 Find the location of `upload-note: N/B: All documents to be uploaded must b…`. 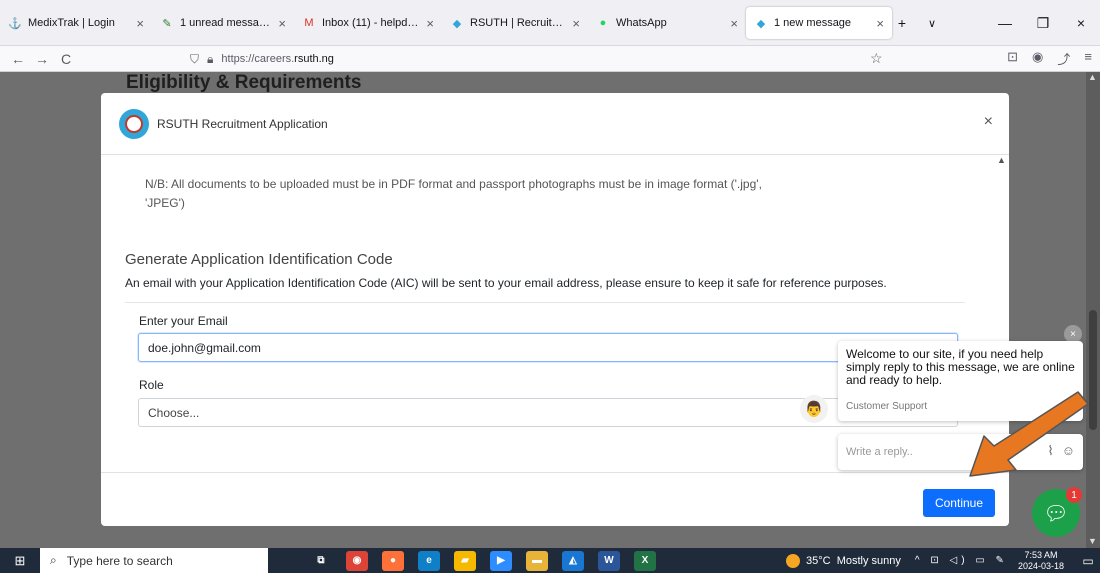

upload-note: N/B: All documents to be uploaded must b… is located at coordinates (453, 193).